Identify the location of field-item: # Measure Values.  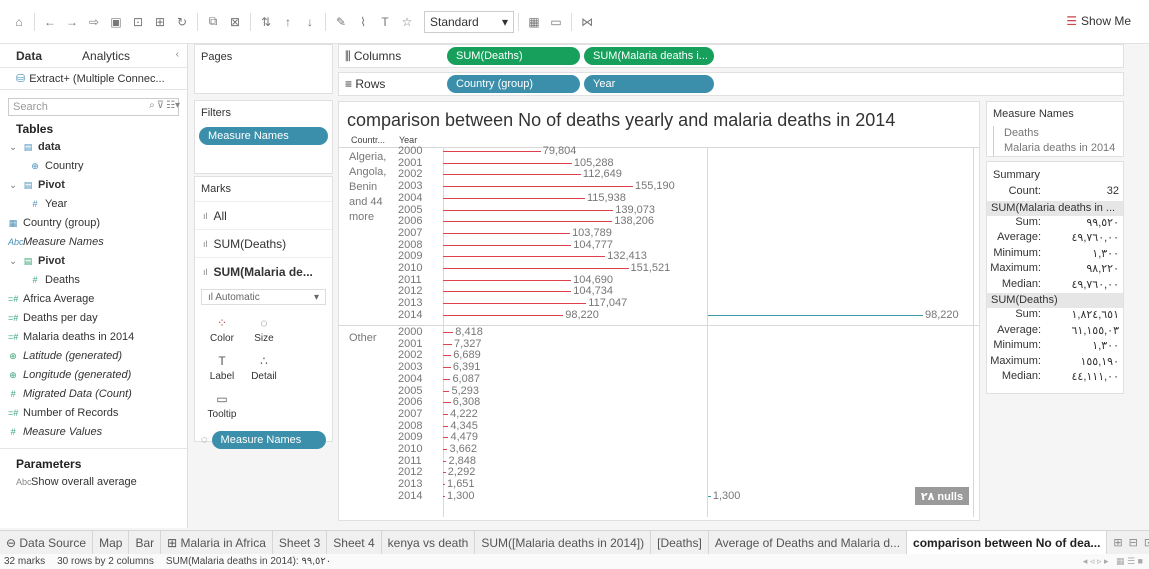
(93, 432).